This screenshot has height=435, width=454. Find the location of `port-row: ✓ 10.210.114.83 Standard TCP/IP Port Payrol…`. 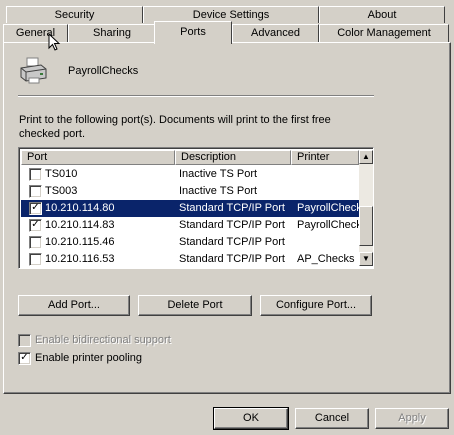

port-row: ✓ 10.210.114.83 Standard TCP/IP Port Payrol… is located at coordinates (190, 225).